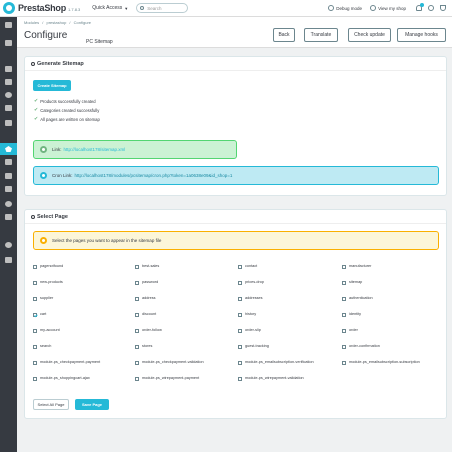 This screenshot has width=452, height=452. I want to click on page-checkbox-item: module-ps_shoppingcart-ajax, so click(61, 378).